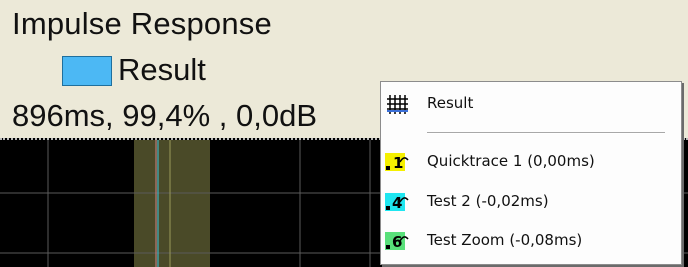 This screenshot has width=688, height=267. I want to click on time-window-highlight, so click(172, 203).